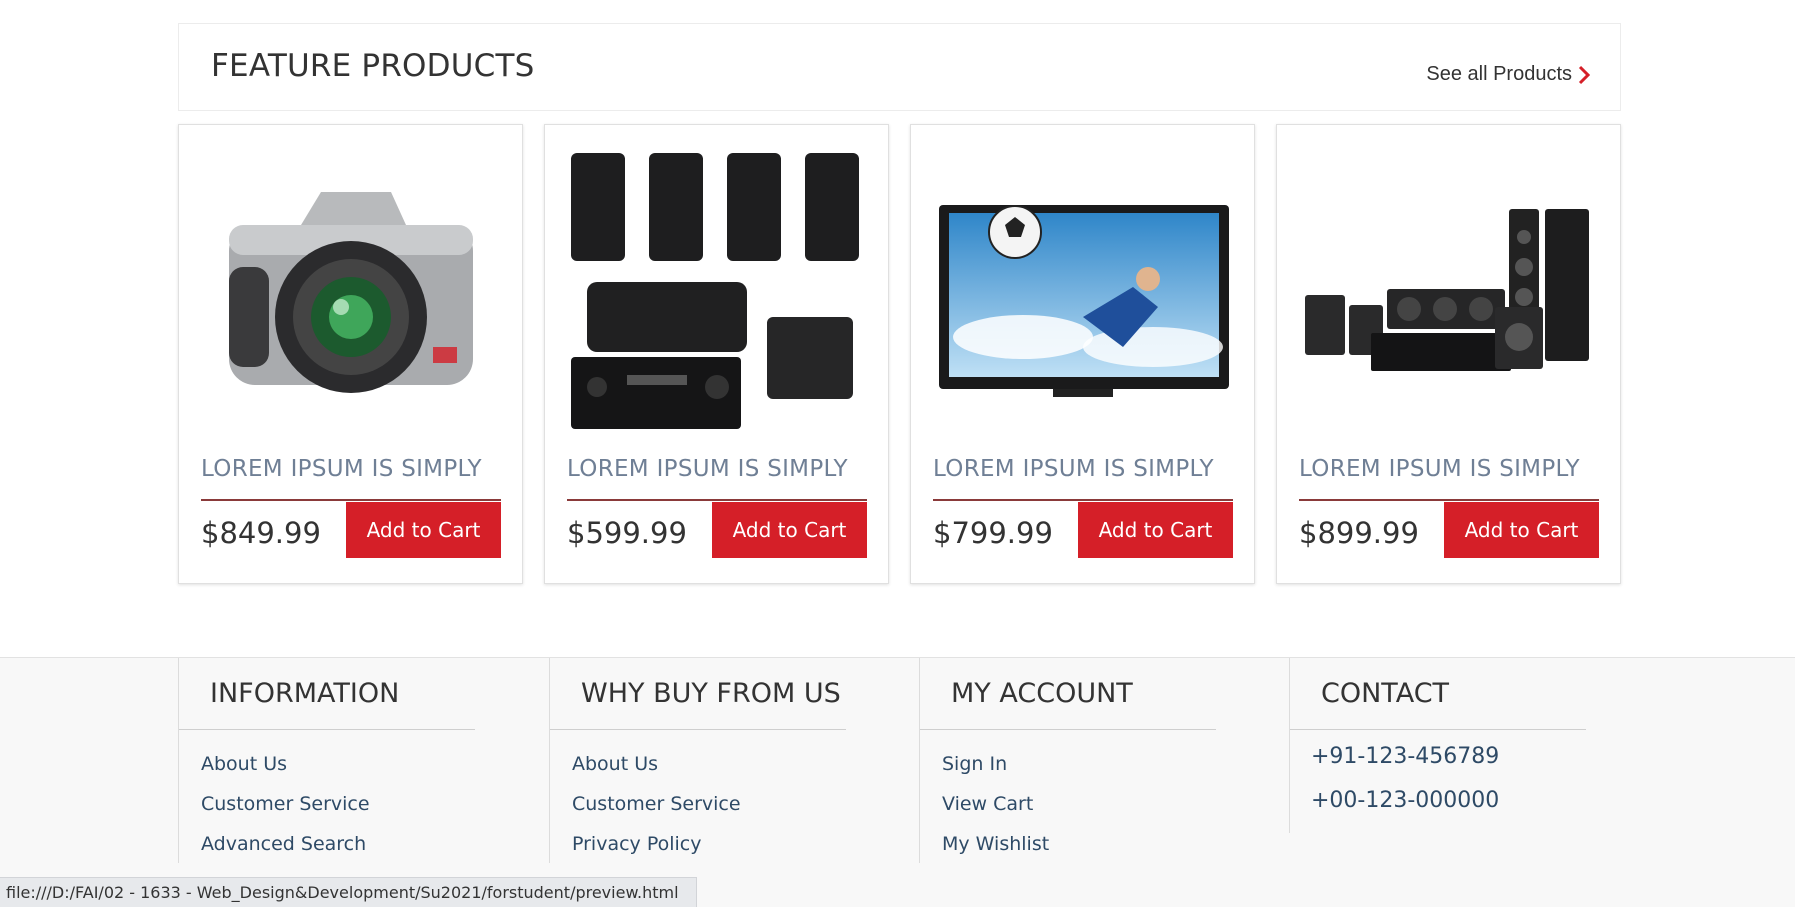  Describe the element at coordinates (711, 693) in the screenshot. I see `footer-heading: WHY BUY FROM US` at that location.